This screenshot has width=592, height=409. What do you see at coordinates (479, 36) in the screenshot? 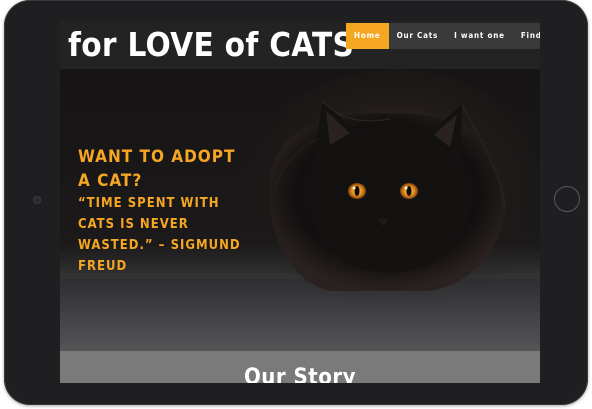
I see `nav-item-i-want-one: I want one` at bounding box center [479, 36].